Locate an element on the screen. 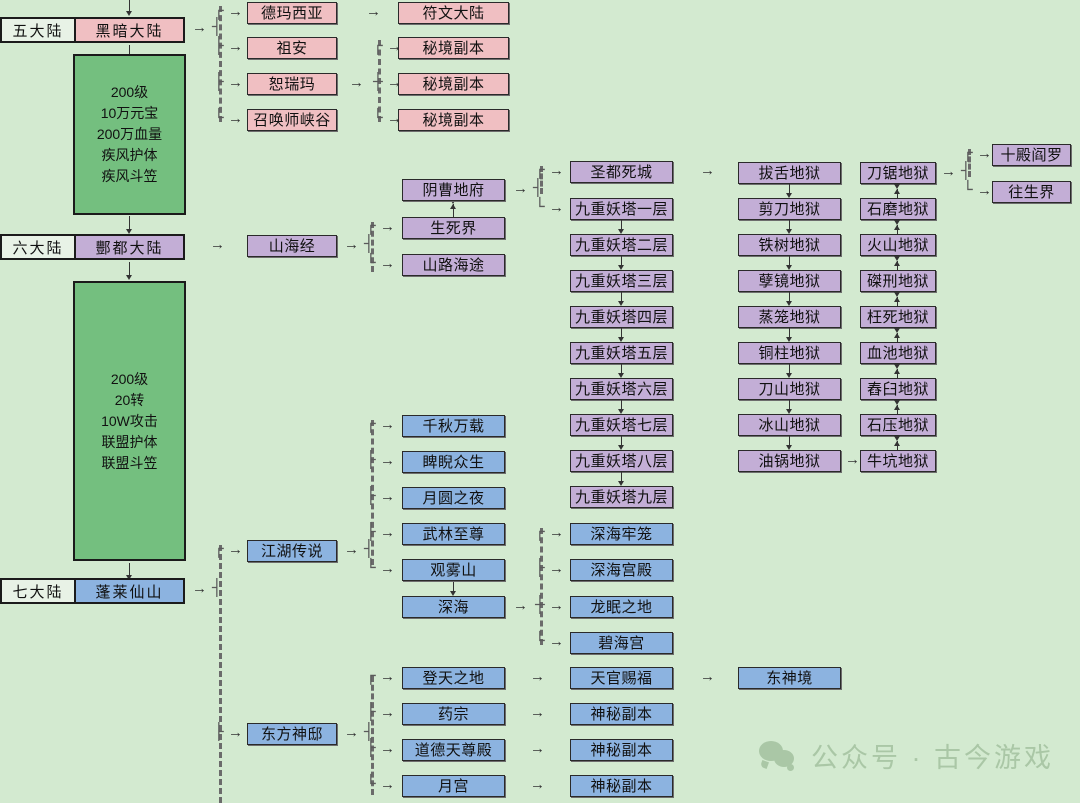 Image resolution: width=1080 pixels, height=803 pixels. info-panel-fengdu-continent-requirements: 200级 20转 10W攻击 联盟护体 联盟斗笠 is located at coordinates (129, 421).